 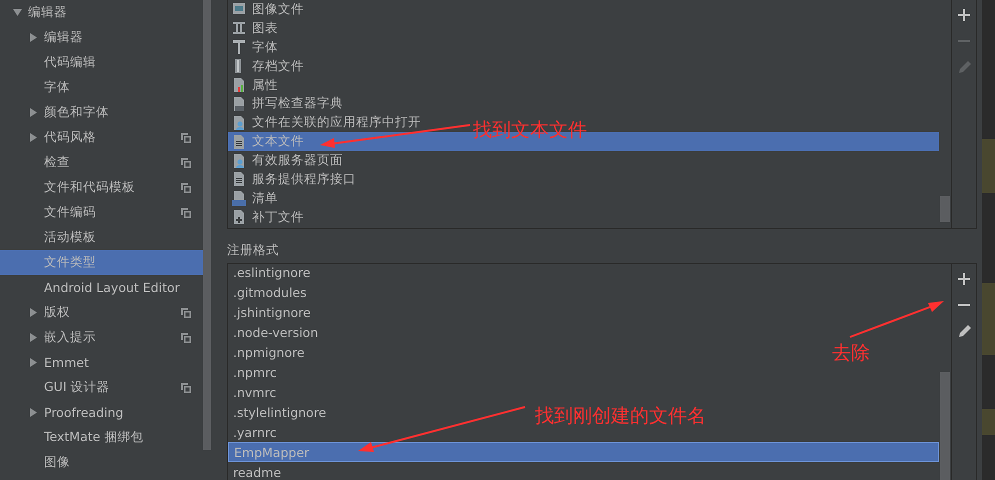 I want to click on settings-tree-item: 嵌入提示, so click(x=101, y=337).